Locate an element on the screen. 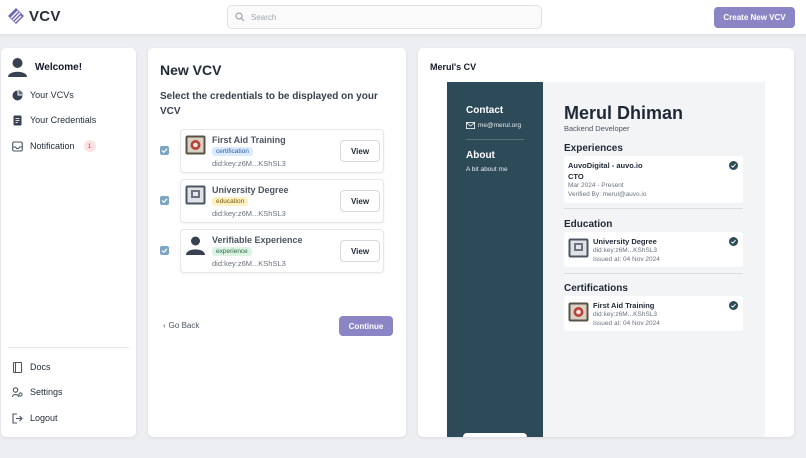 The height and width of the screenshot is (458, 806). continue-button: Continue is located at coordinates (366, 326).